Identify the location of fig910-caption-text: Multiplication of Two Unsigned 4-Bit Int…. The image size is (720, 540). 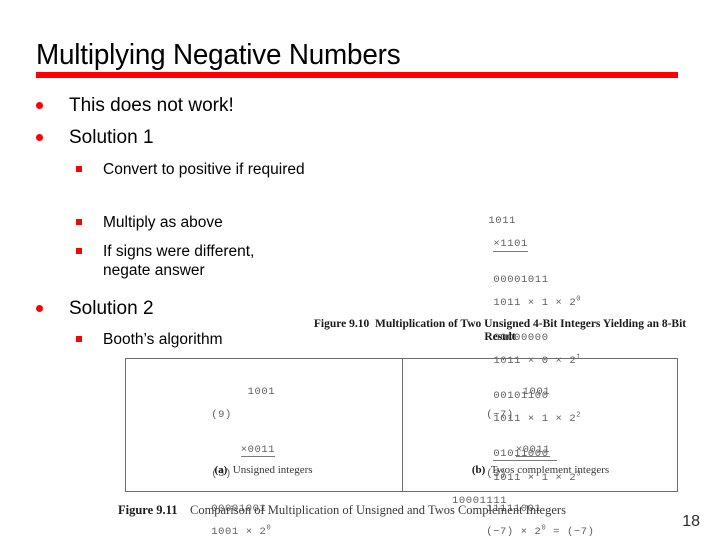
(530, 330).